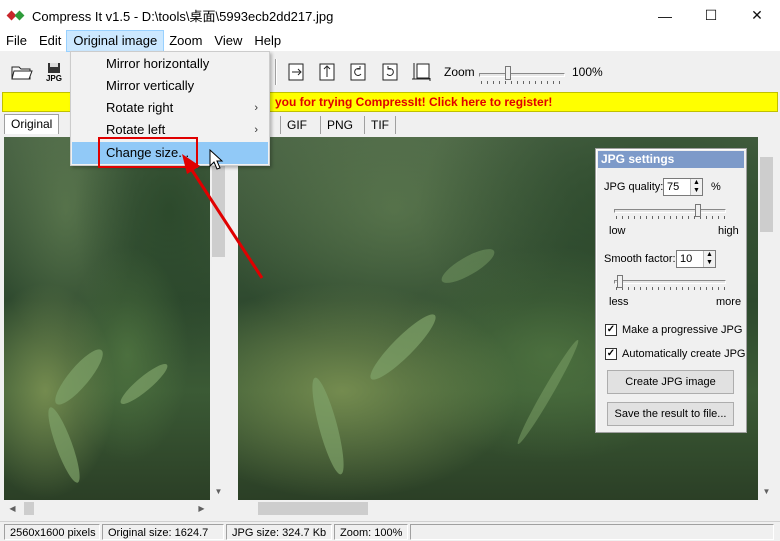  I want to click on status-empty, so click(592, 532).